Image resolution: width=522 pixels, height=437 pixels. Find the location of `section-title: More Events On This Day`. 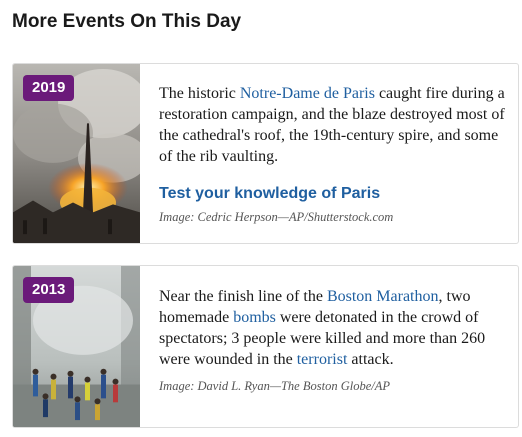

section-title: More Events On This Day is located at coordinates (127, 21).